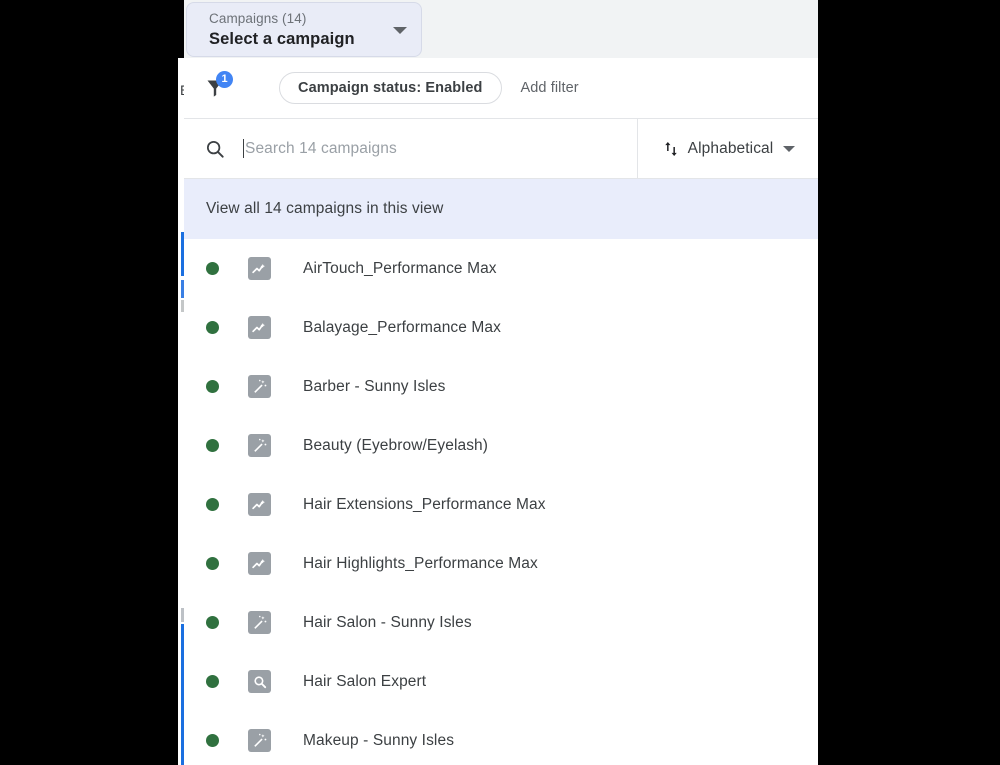 The width and height of the screenshot is (1000, 765). What do you see at coordinates (501, 445) in the screenshot?
I see `campaign-list-item: Beauty (Eyebrow/Eyelash)` at bounding box center [501, 445].